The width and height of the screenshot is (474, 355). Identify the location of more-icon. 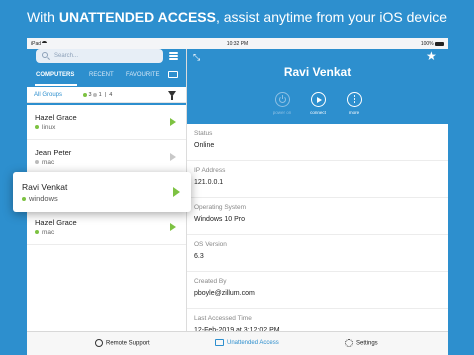
(354, 96).